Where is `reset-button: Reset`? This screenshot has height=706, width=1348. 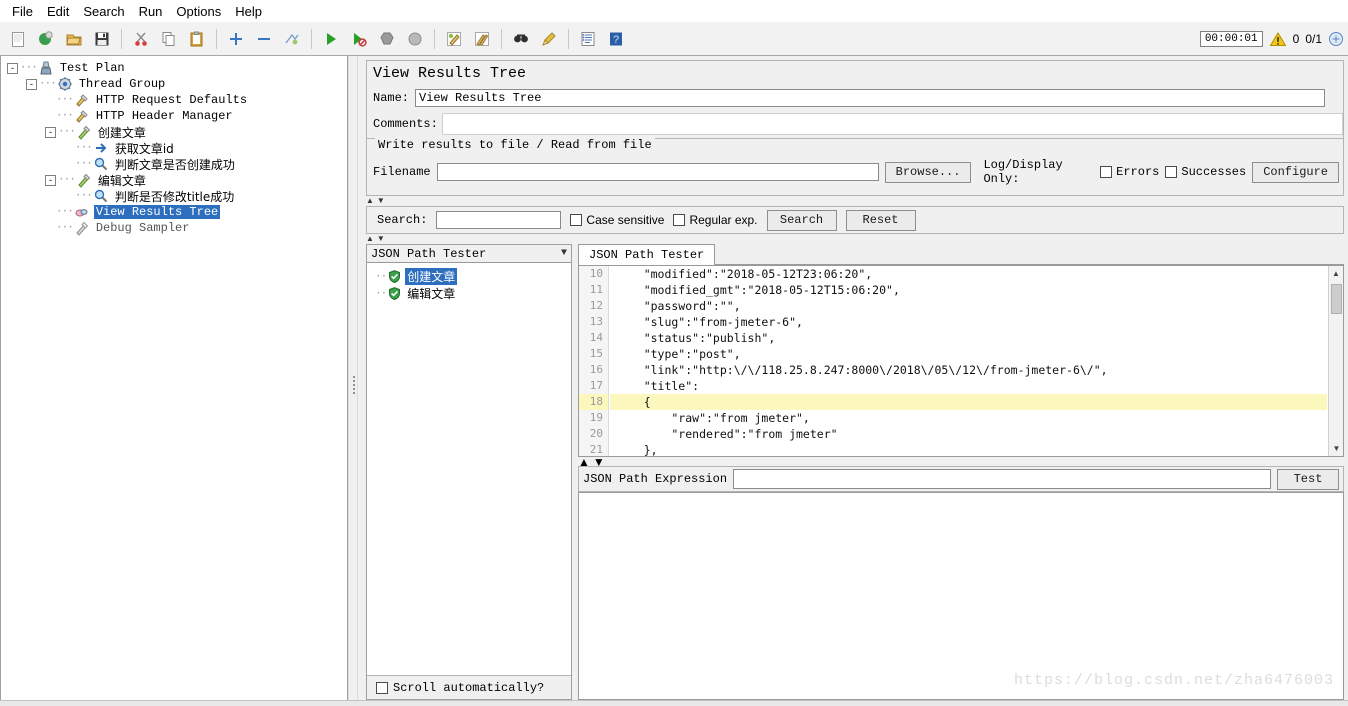 reset-button: Reset is located at coordinates (880, 220).